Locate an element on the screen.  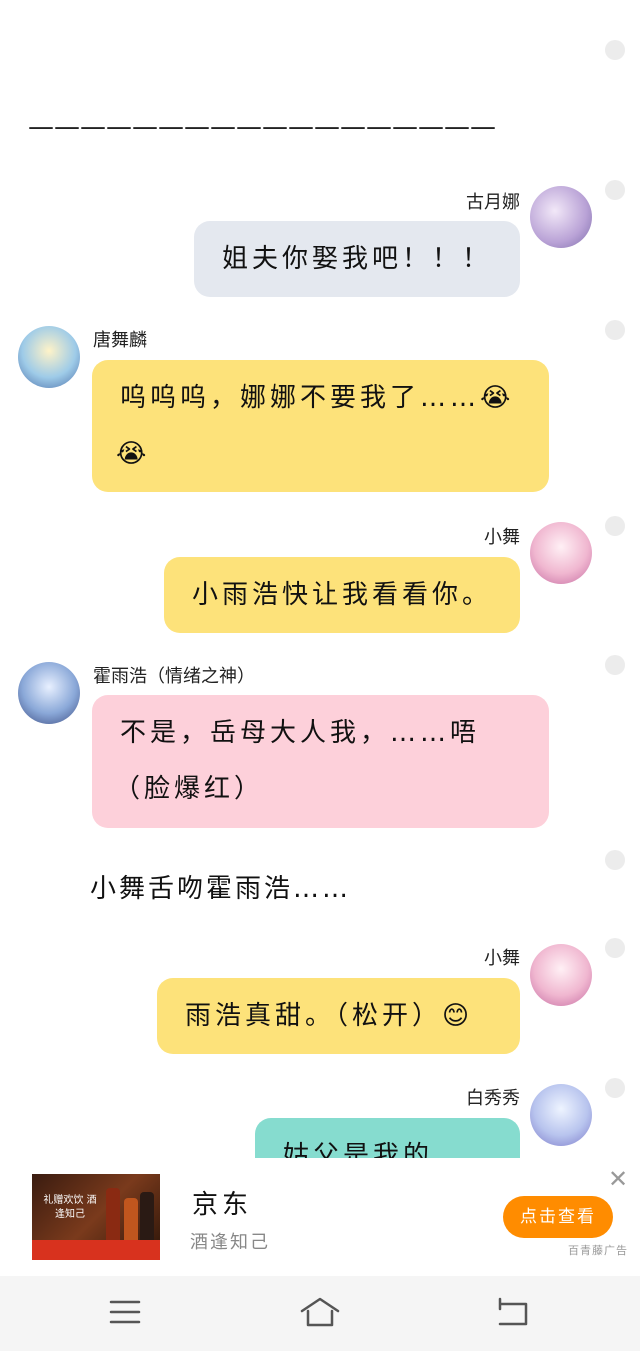
ad-title: 京东 is located at coordinates (222, 1202).